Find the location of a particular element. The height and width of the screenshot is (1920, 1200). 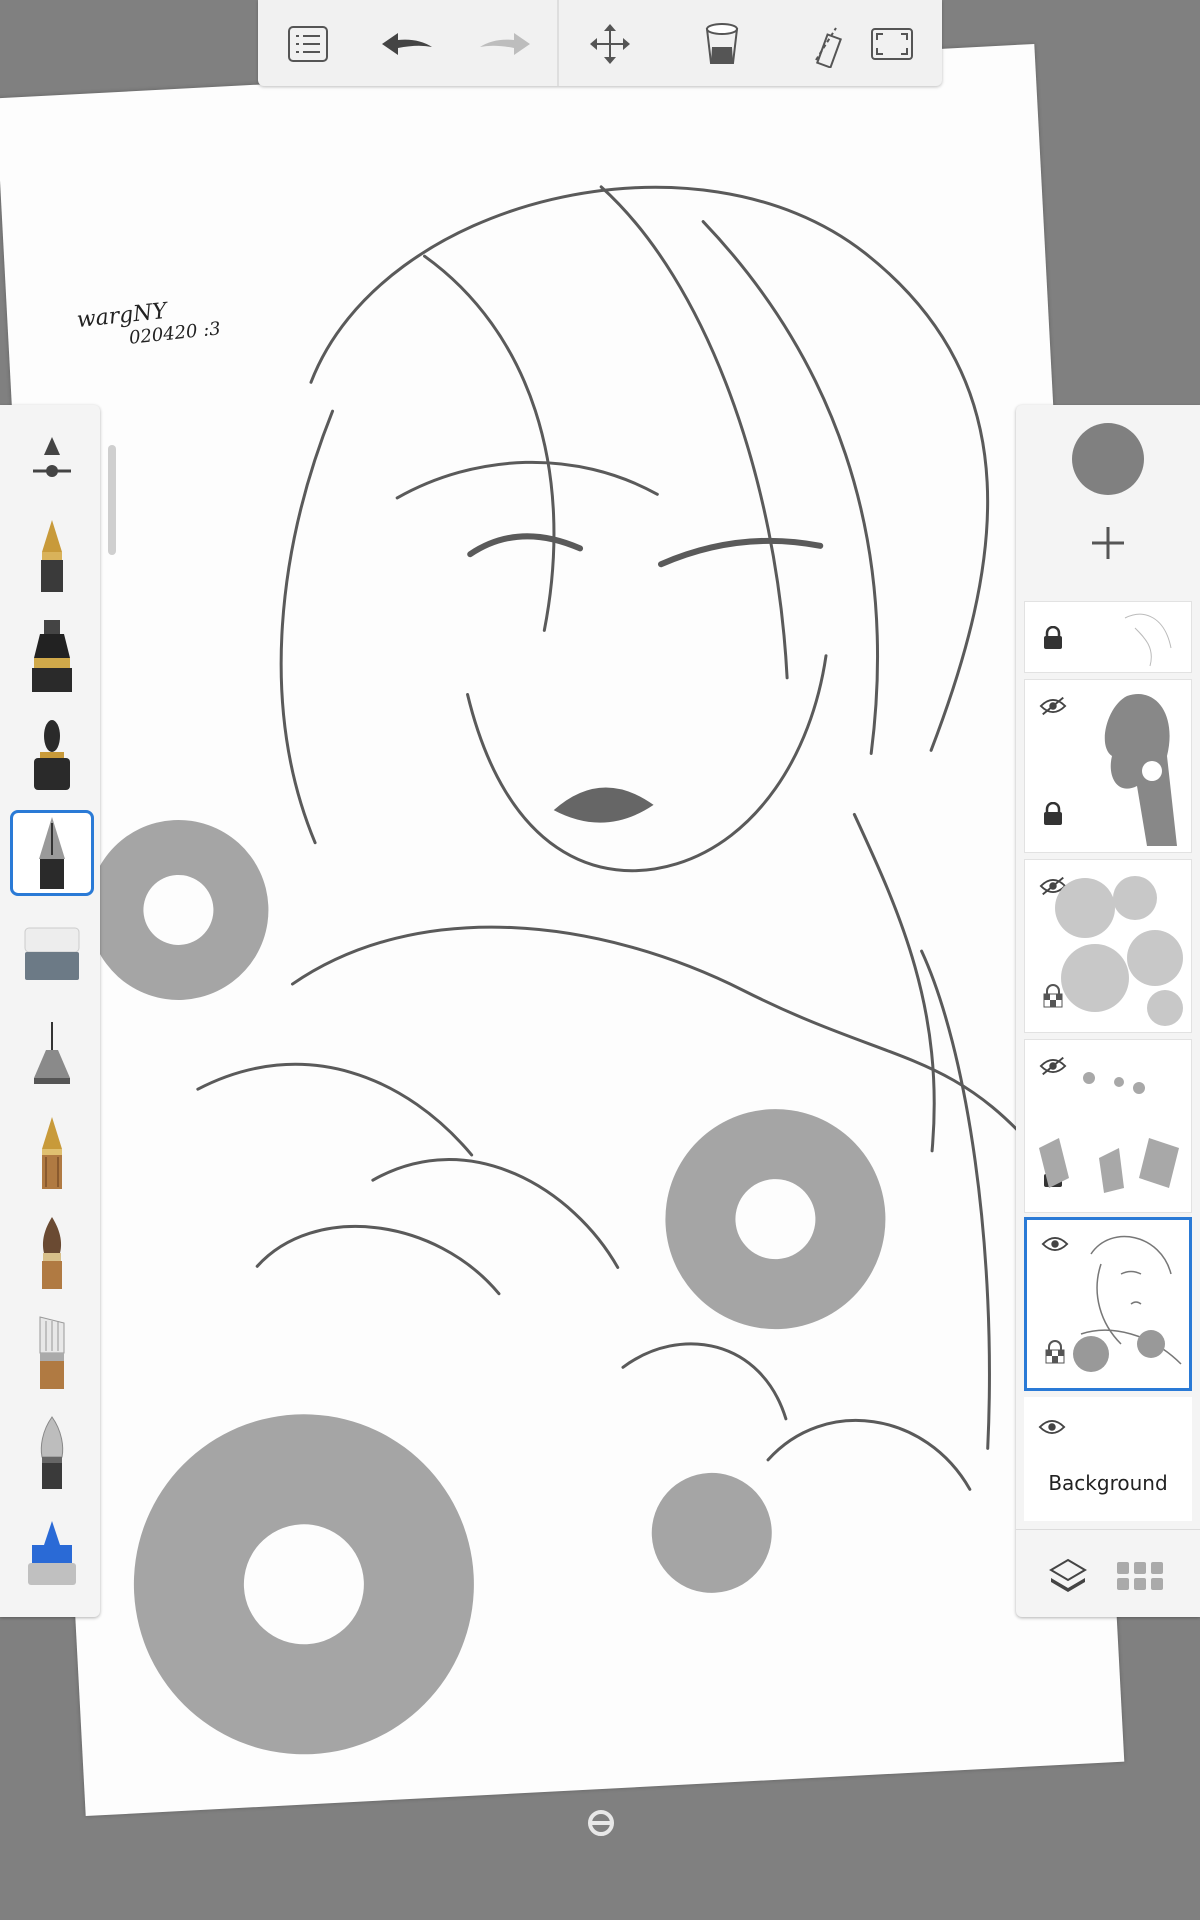

add-layer-button is located at coordinates (1108, 543).